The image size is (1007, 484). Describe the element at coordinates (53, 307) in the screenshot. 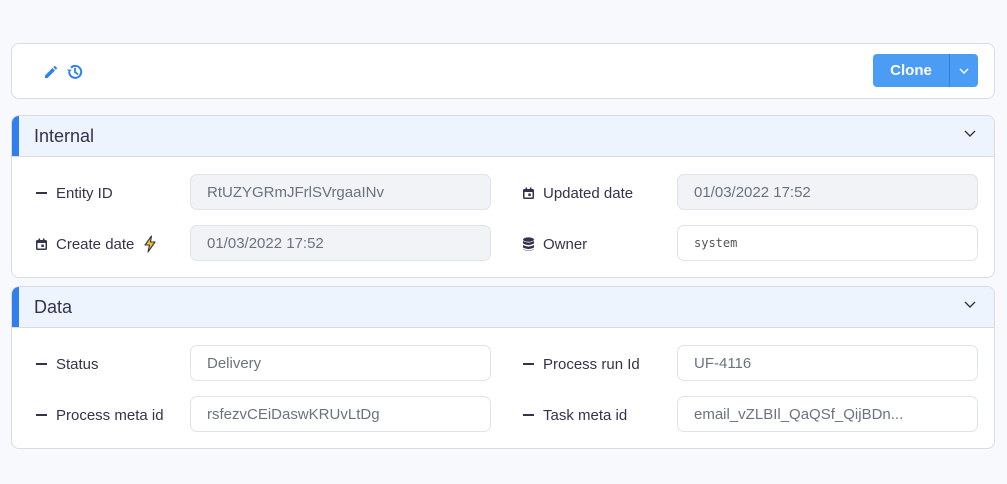

I see `section-title: Data` at that location.